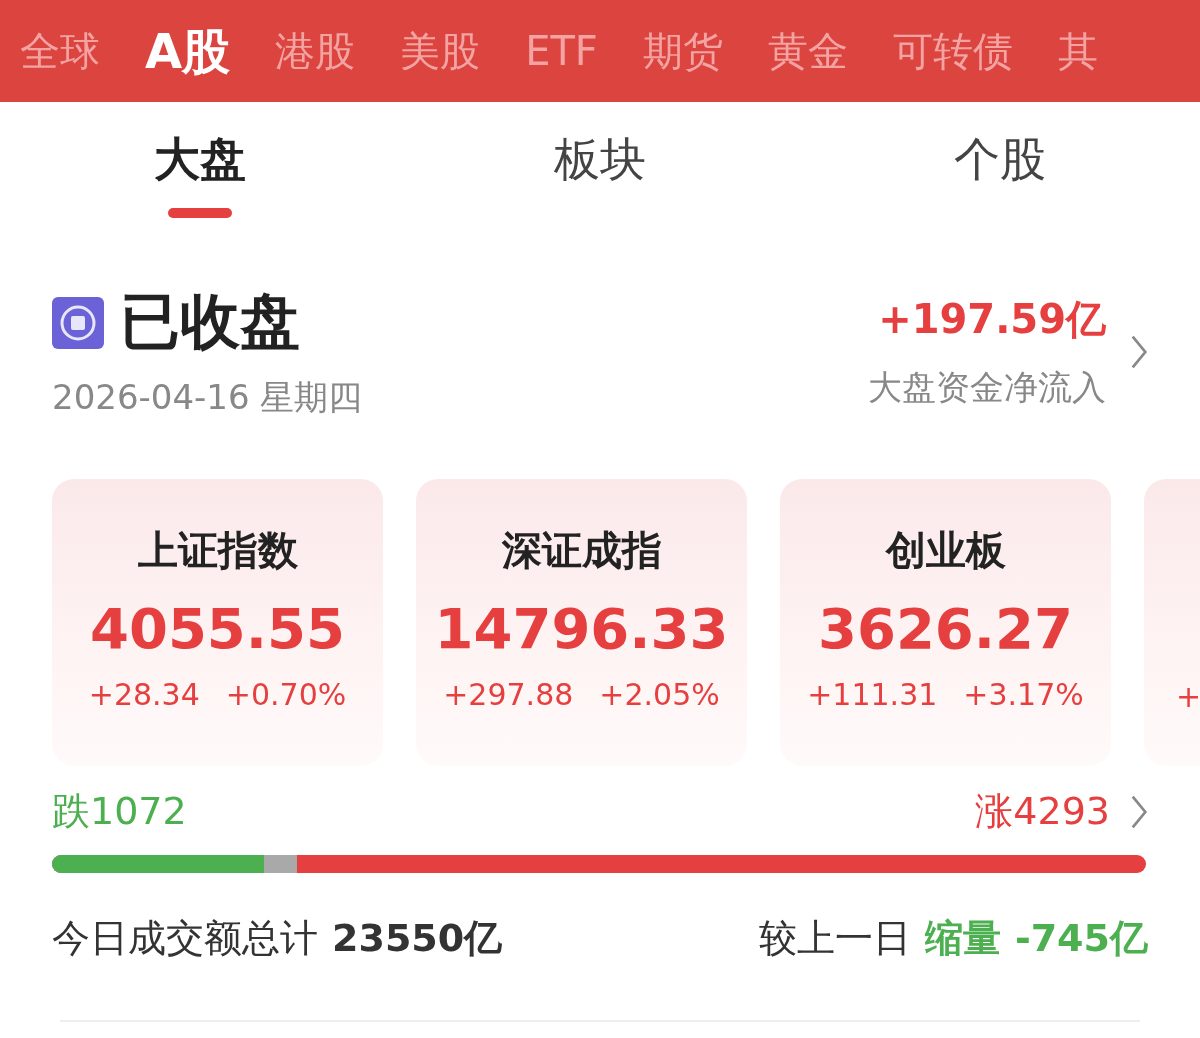 Image resolution: width=1200 pixels, height=1038 pixels. I want to click on index-value: 3626.27, so click(945, 628).